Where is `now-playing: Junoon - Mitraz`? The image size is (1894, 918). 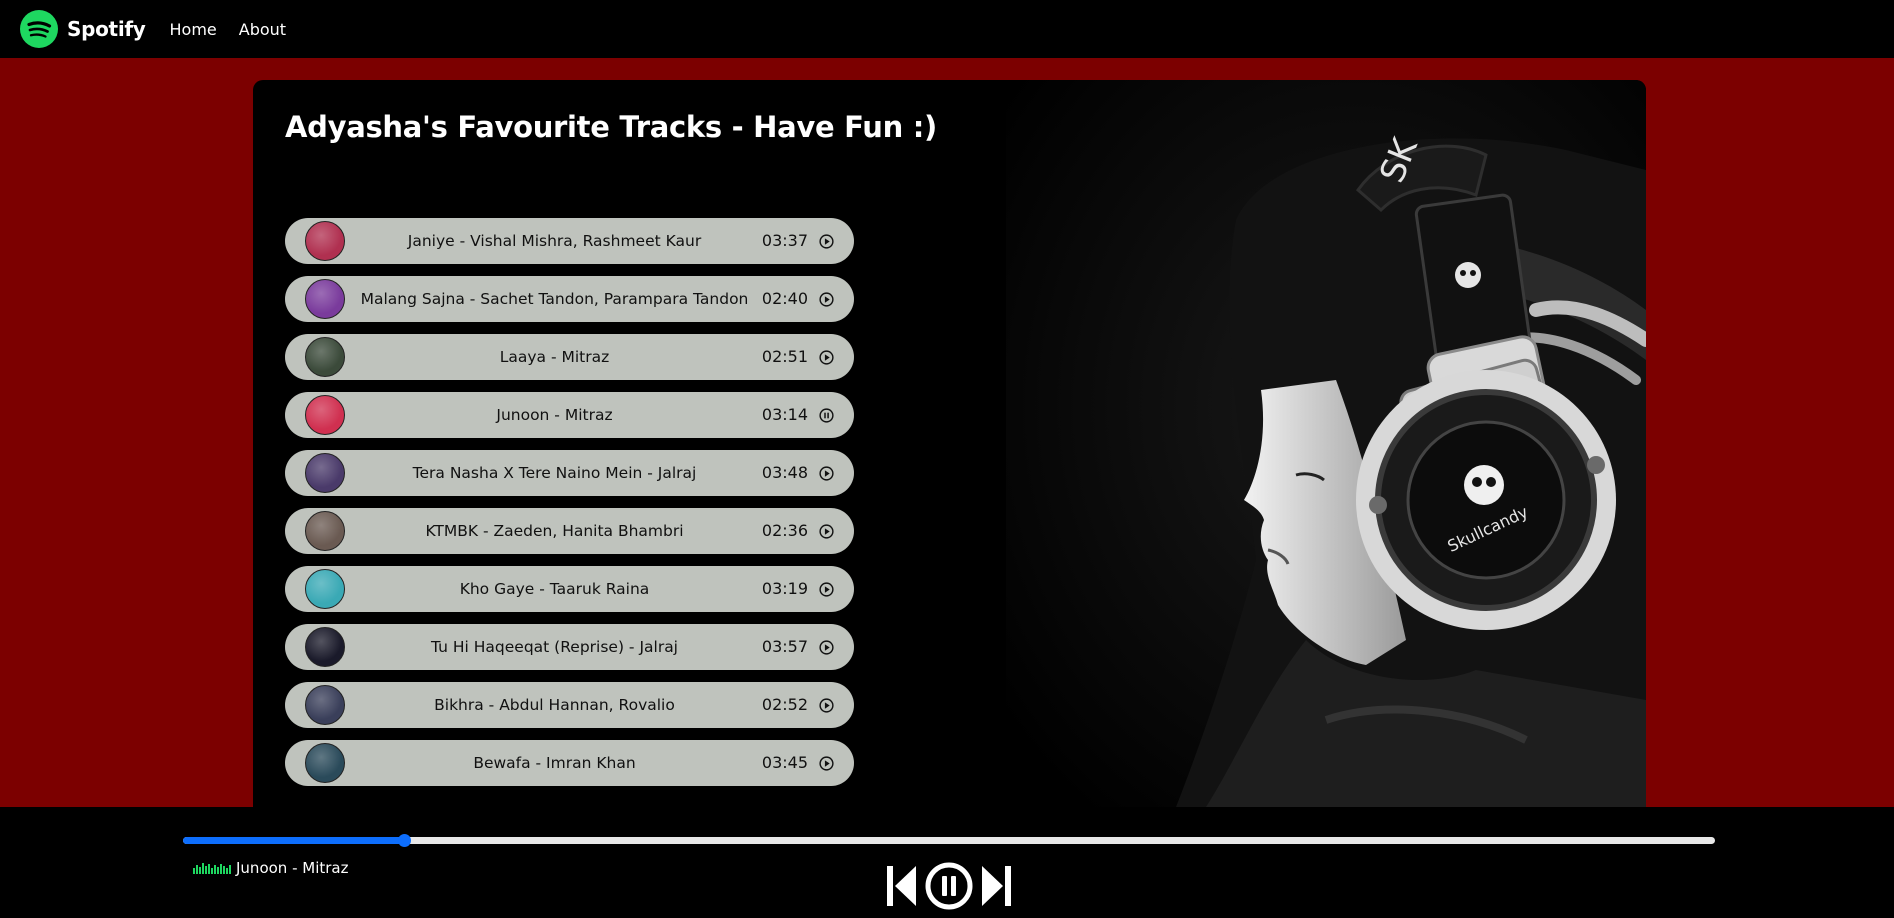 now-playing: Junoon - Mitraz is located at coordinates (270, 868).